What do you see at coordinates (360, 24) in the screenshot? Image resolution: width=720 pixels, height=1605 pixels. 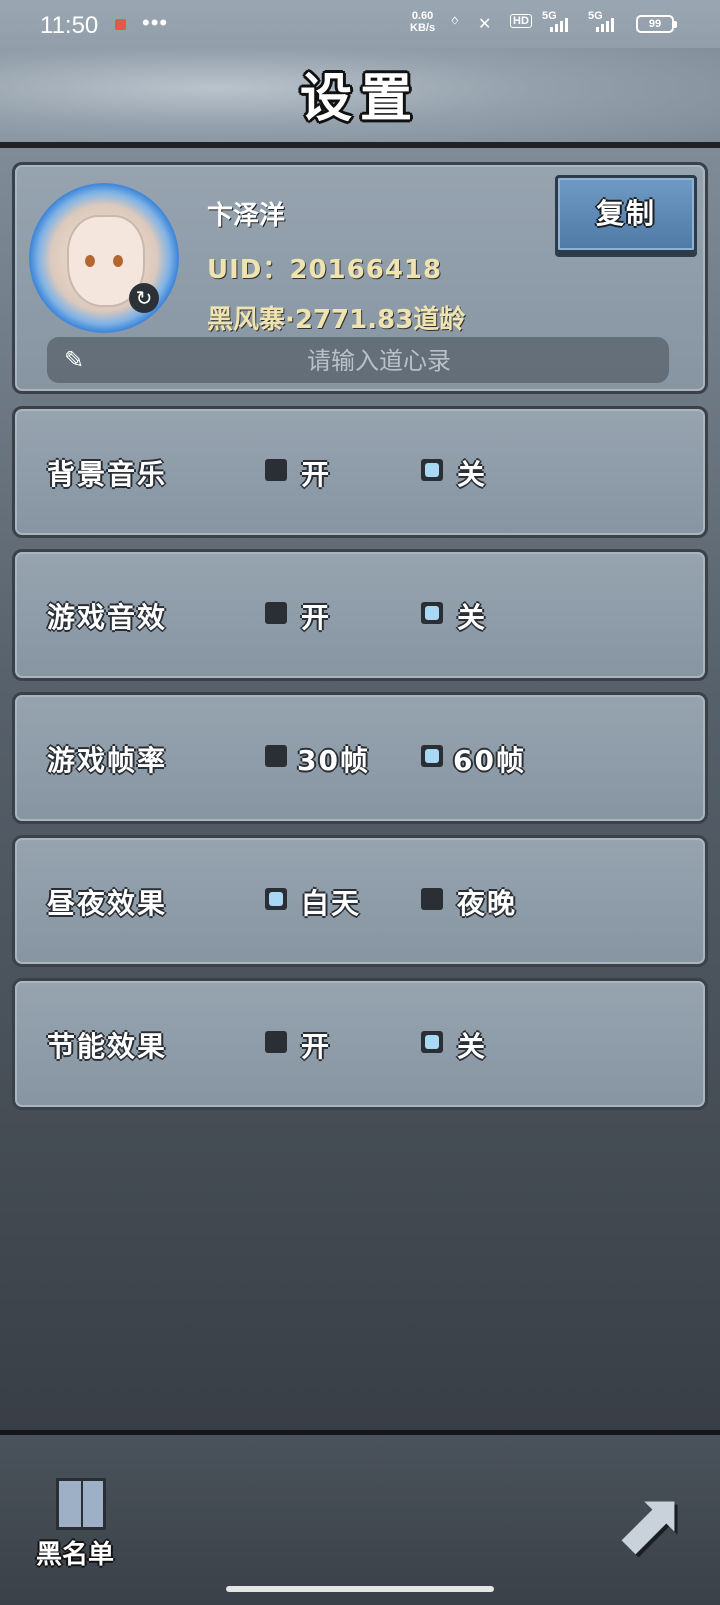 I see `status-bar: 11:50 ••• 0.60 KB/s ᛜ ✕ HD 5G 5G 99` at bounding box center [360, 24].